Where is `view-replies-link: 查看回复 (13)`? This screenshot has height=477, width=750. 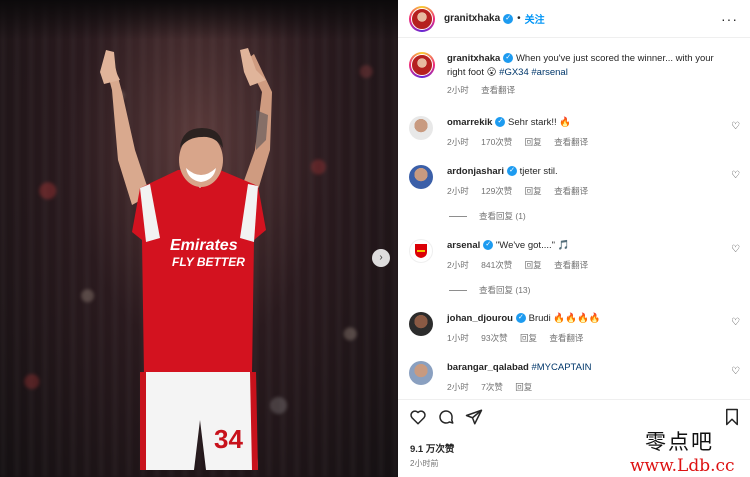
view-replies-link: 查看回复 (13) is located at coordinates (489, 290).